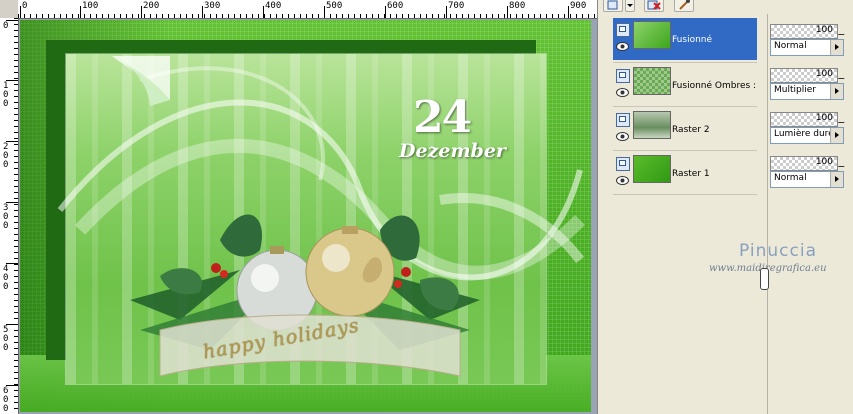 The width and height of the screenshot is (853, 414). Describe the element at coordinates (764, 279) in the screenshot. I see `mouse-cursor-icon` at that location.